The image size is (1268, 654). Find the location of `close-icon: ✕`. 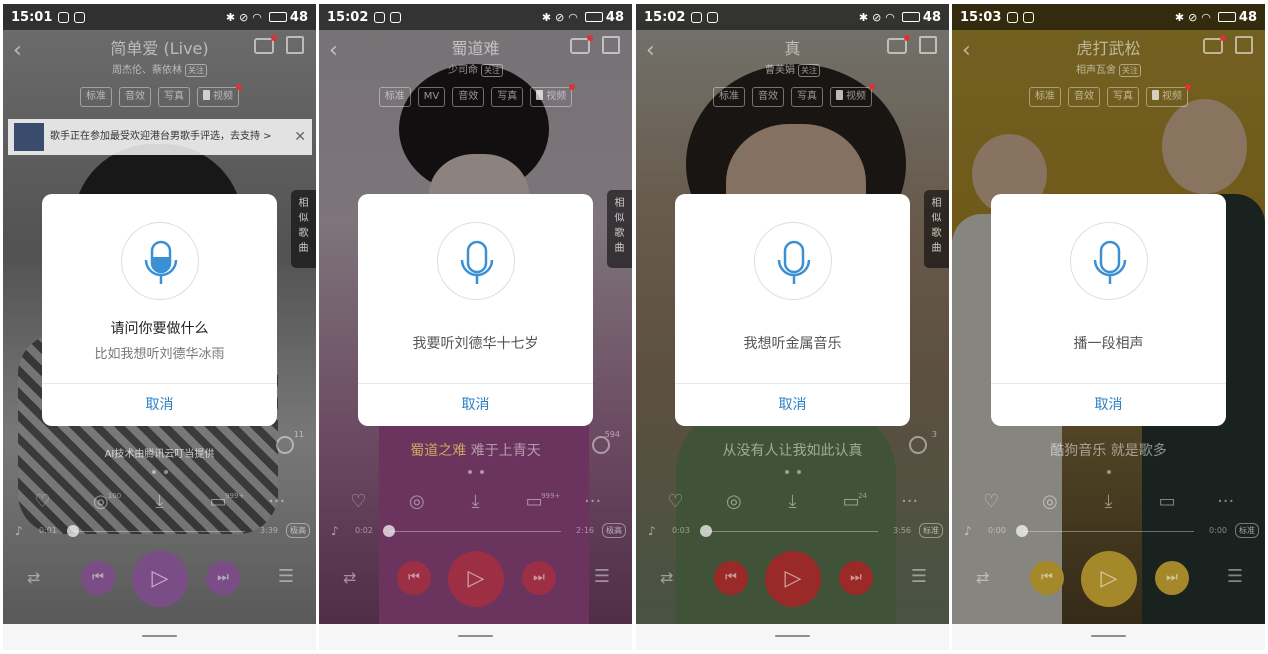

close-icon: ✕ is located at coordinates (300, 137).